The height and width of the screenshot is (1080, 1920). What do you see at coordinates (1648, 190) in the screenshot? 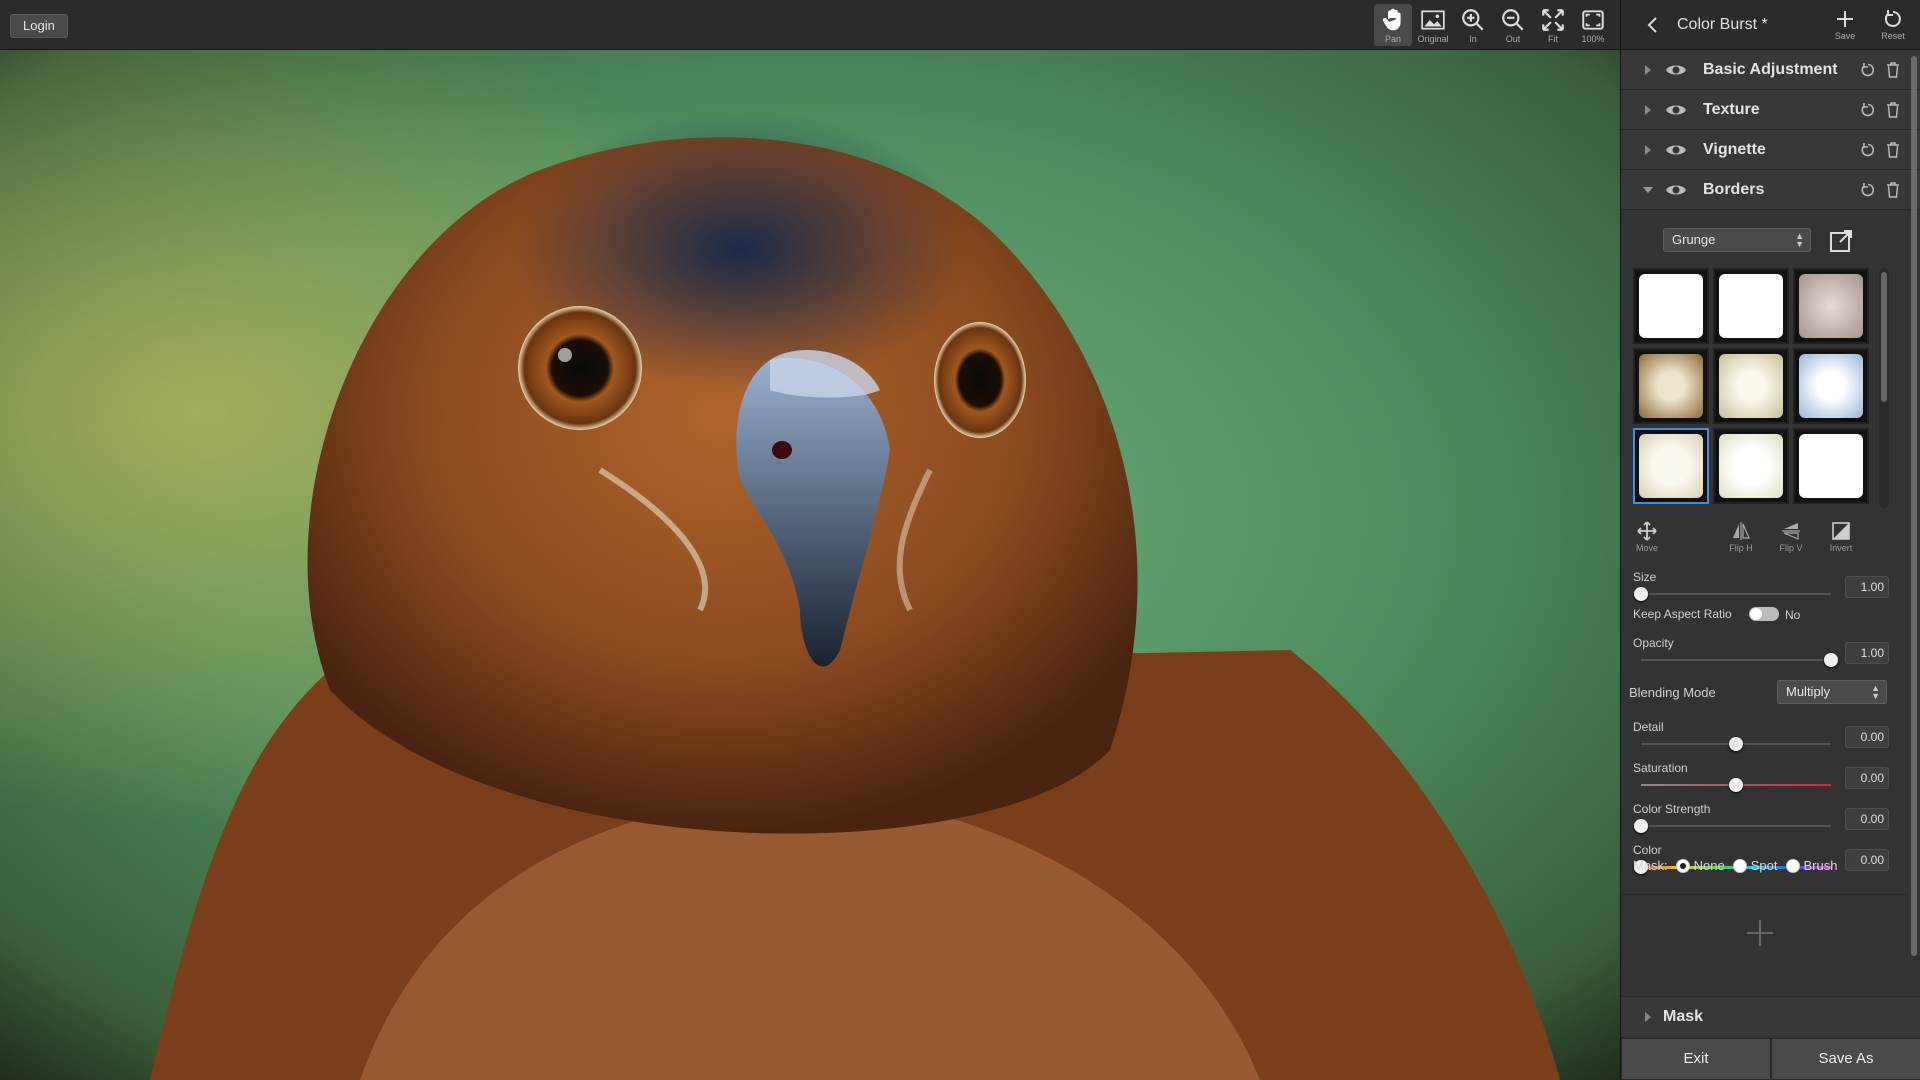
I see `collapse-triangle-icon` at bounding box center [1648, 190].